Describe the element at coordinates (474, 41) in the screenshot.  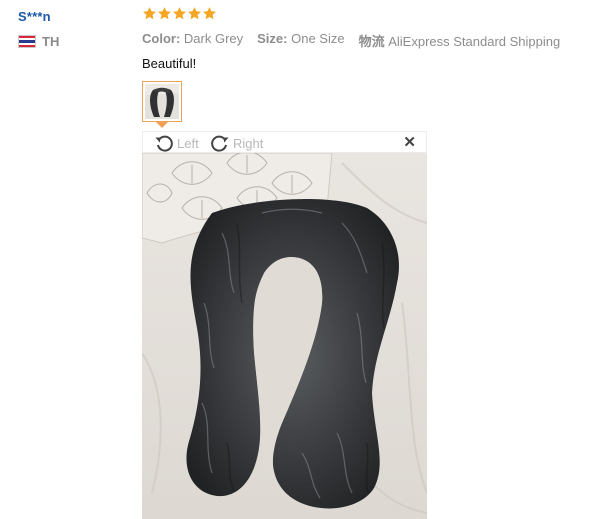
I see `attr-logistics-value: AliExpress Standard Shipping` at that location.